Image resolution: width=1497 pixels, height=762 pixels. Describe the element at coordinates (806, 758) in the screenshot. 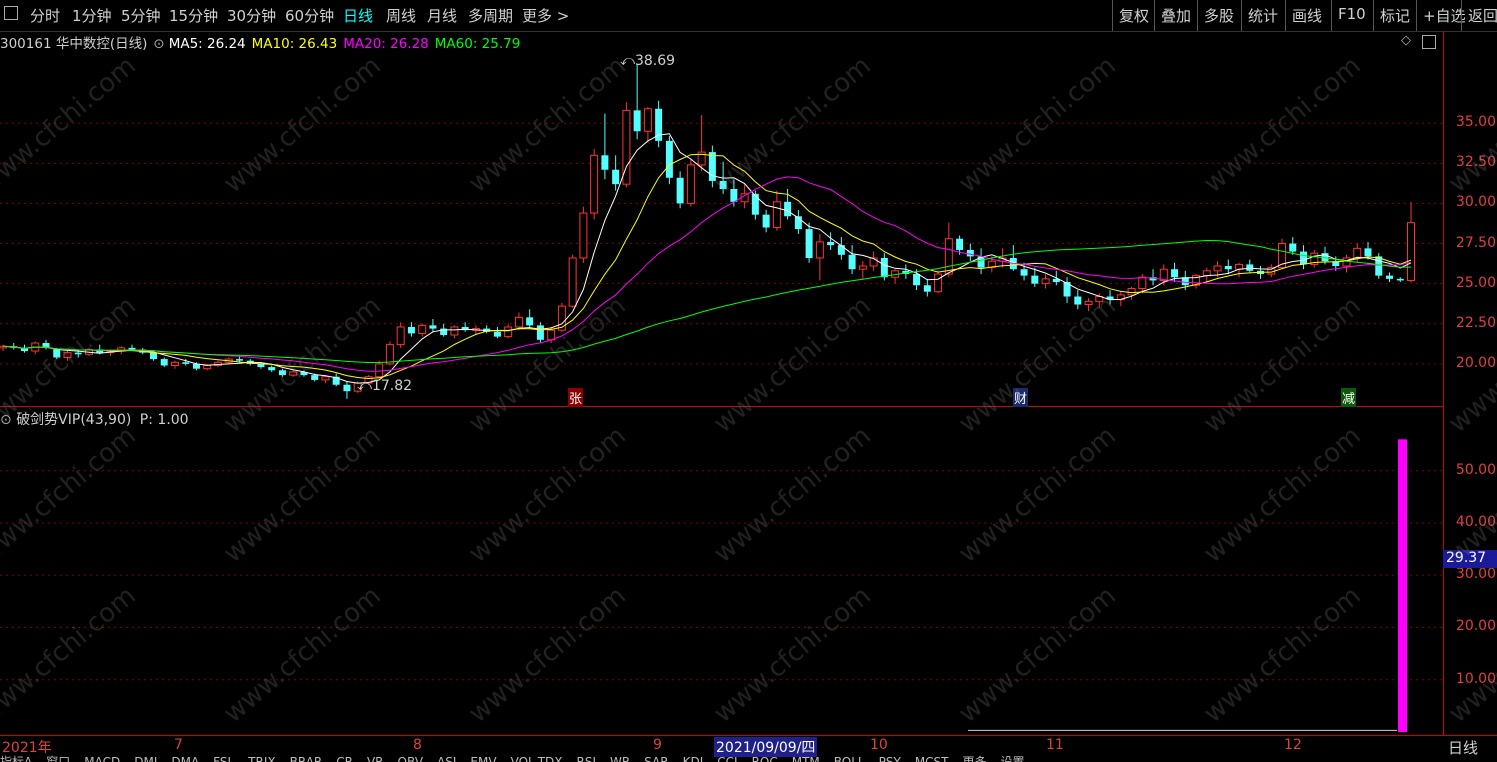

I see `indicator-tab-20: MTM` at that location.